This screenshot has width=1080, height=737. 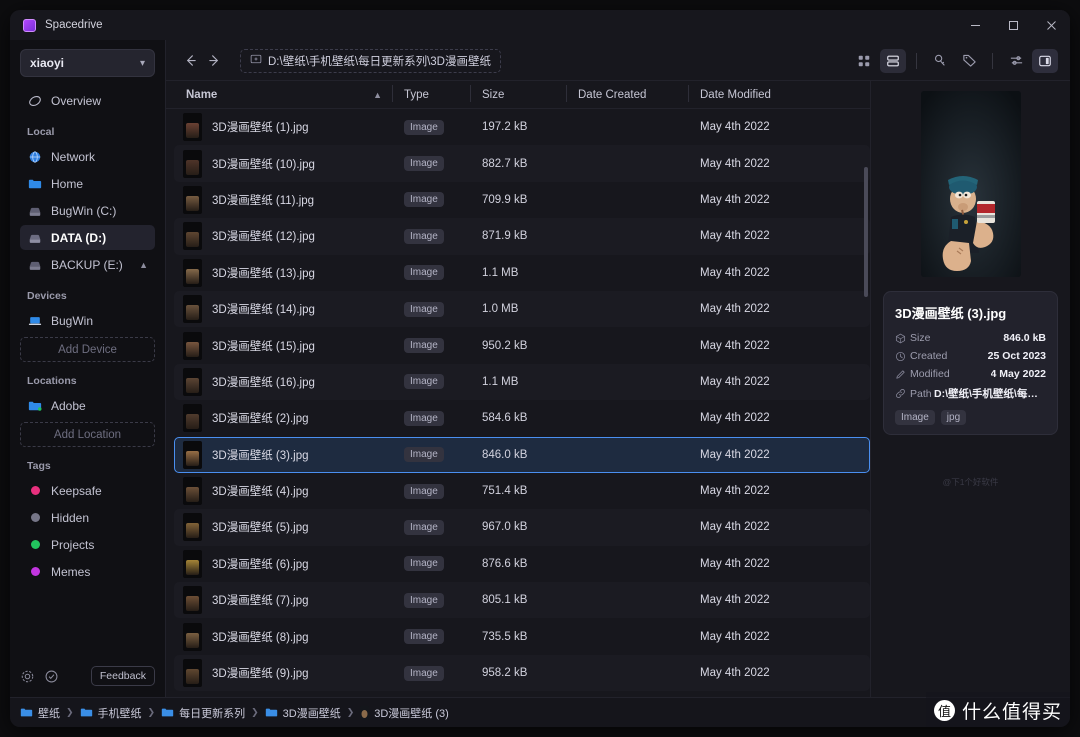 I want to click on table-row: 3D漫画壁纸 (6).jpg Image 876.6 kB May 4th 2022, so click(x=522, y=564).